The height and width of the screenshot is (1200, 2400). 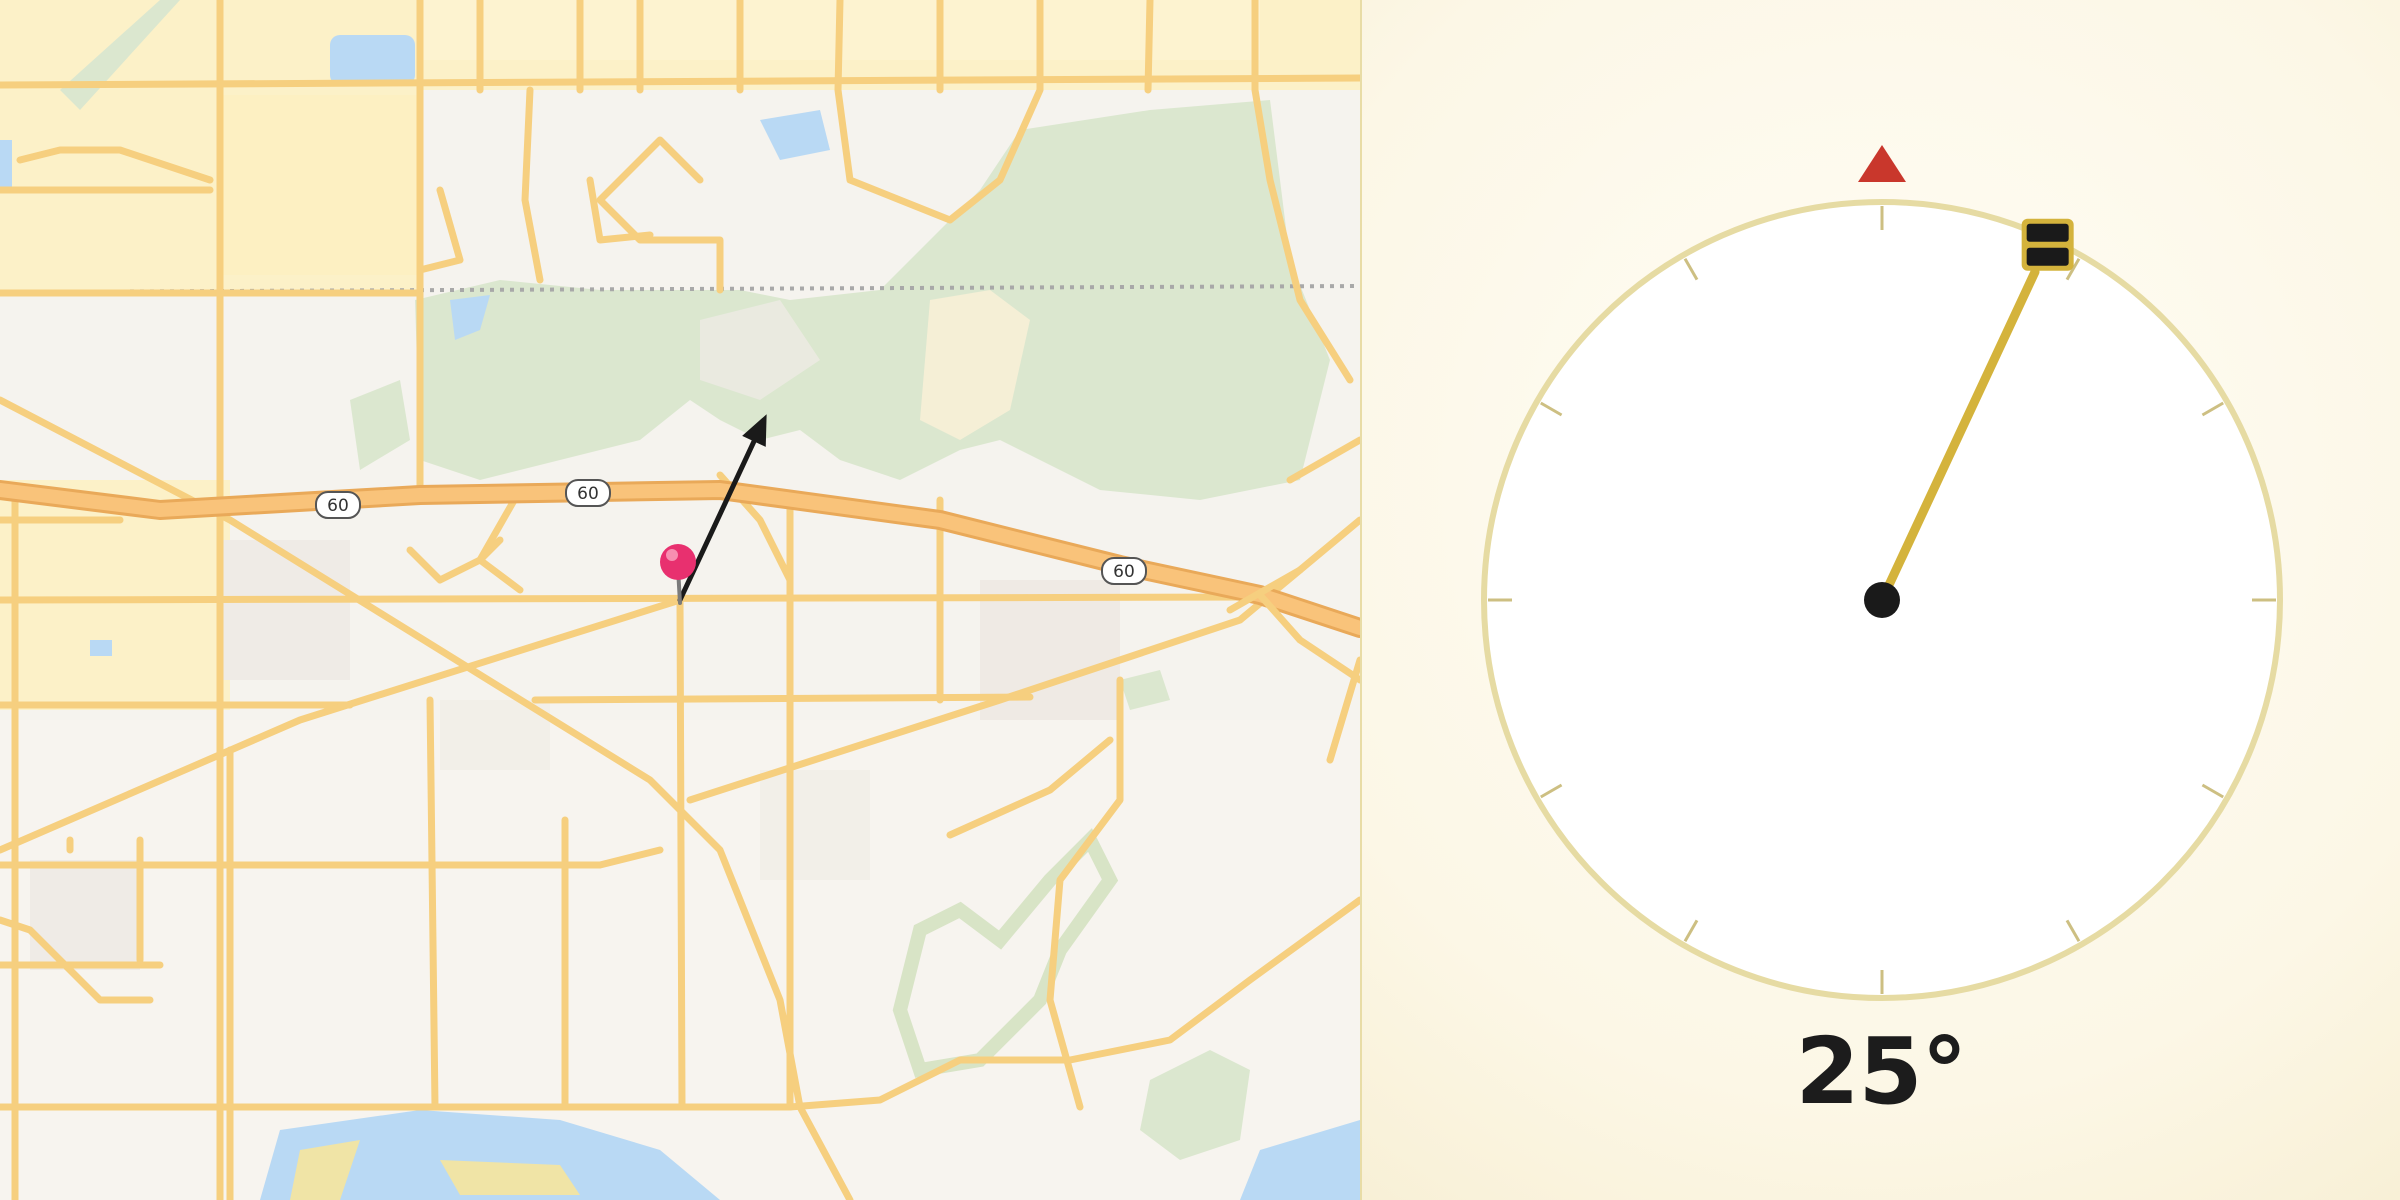 I want to click on route-shield-60-center: 60, so click(x=588, y=493).